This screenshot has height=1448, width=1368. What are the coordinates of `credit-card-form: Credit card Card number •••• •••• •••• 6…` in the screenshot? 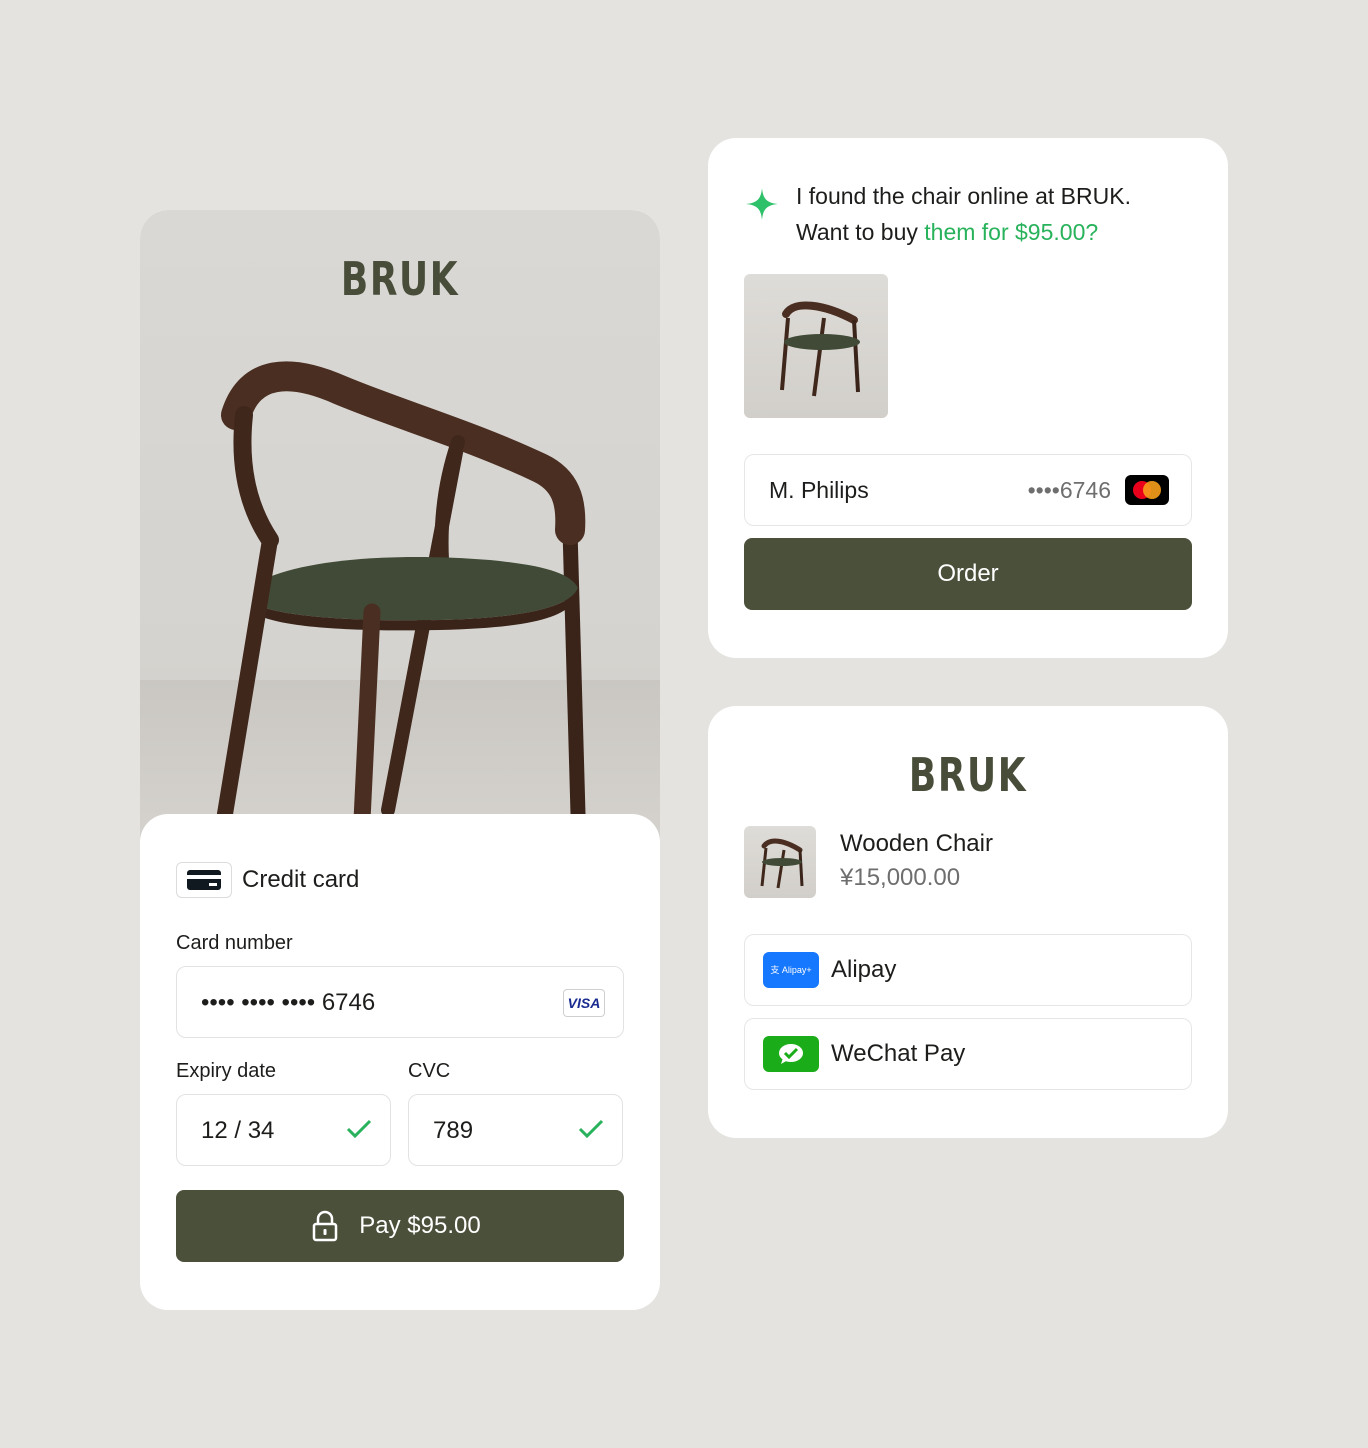 It's located at (400, 1062).